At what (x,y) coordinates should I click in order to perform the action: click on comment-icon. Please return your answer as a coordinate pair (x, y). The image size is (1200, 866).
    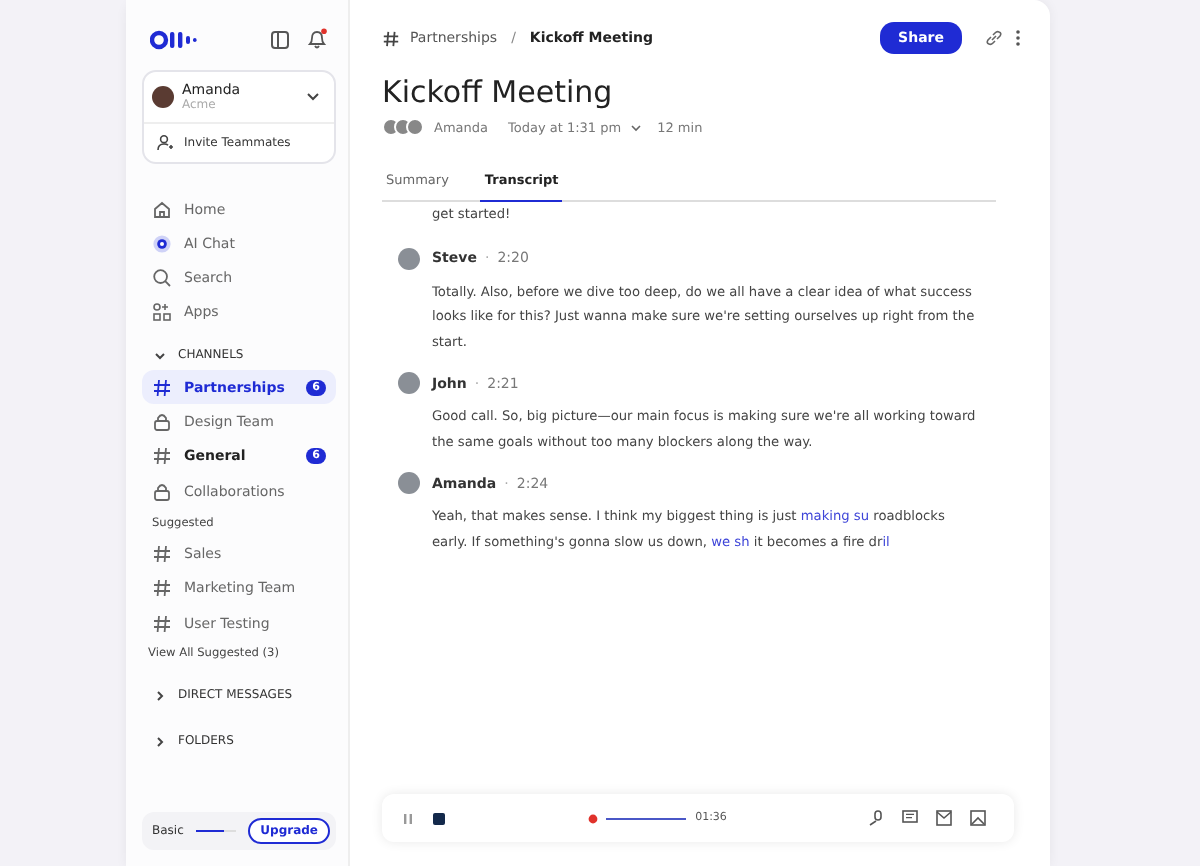
    Looking at the image, I should click on (910, 818).